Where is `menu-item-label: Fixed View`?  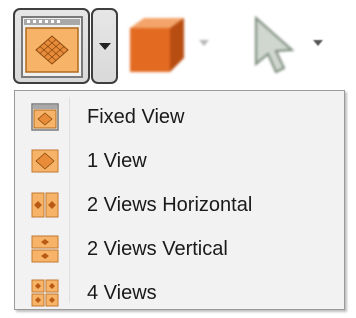
menu-item-label: Fixed View is located at coordinates (136, 117).